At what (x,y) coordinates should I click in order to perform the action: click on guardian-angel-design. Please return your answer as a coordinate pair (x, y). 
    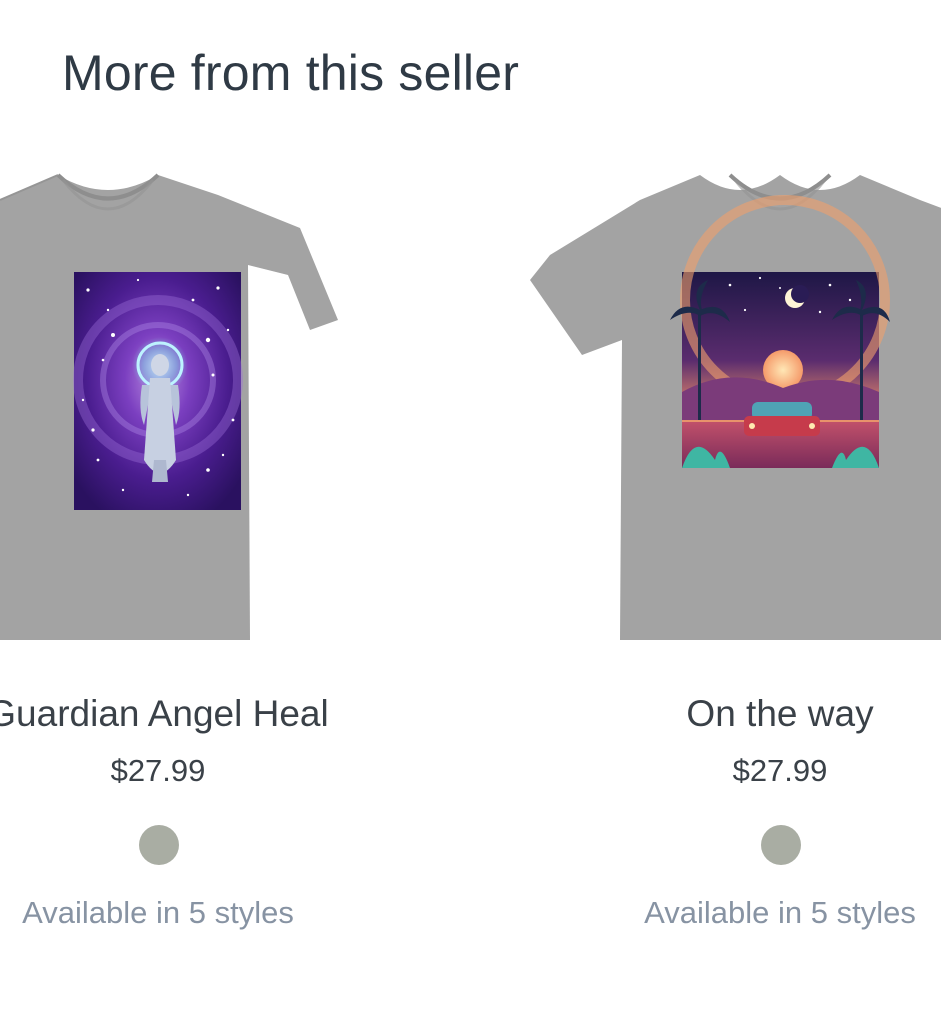
    Looking at the image, I should click on (158, 391).